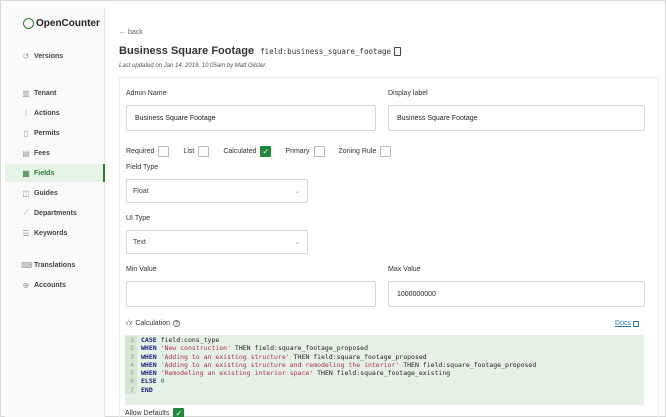 The image size is (666, 417). I want to click on table-icon: ▦, so click(26, 173).